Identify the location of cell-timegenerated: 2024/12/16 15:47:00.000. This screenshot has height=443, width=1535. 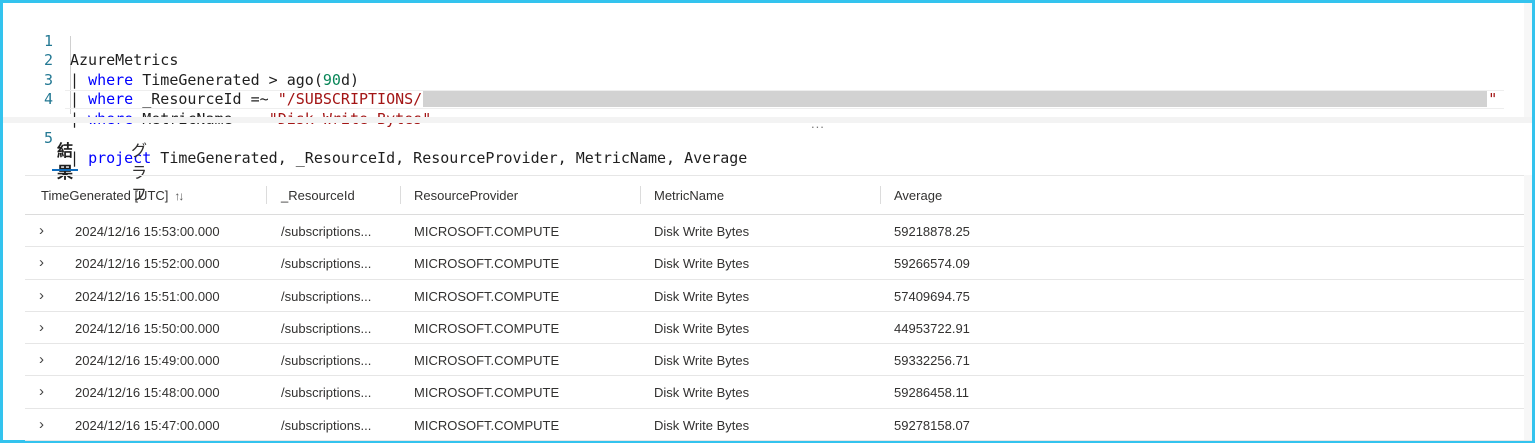
(147, 425).